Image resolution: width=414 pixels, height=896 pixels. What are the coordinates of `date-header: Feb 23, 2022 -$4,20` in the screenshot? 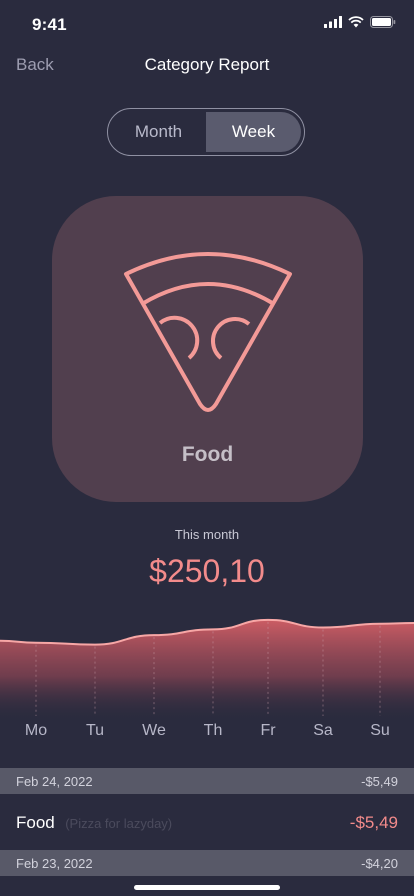 It's located at (207, 863).